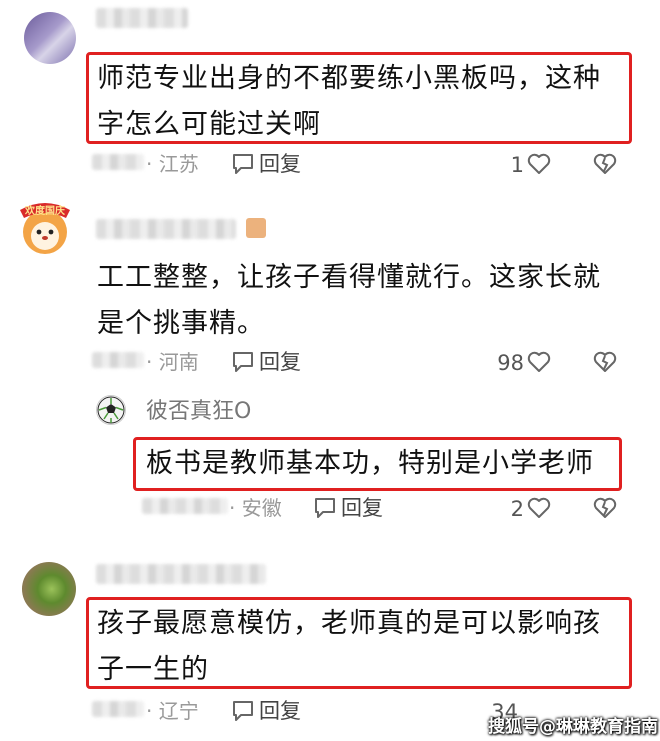 The width and height of the screenshot is (660, 741). What do you see at coordinates (349, 646) in the screenshot?
I see `comment-text: 孩子最愿意模仿，老师真的是可以影响孩子一生的` at bounding box center [349, 646].